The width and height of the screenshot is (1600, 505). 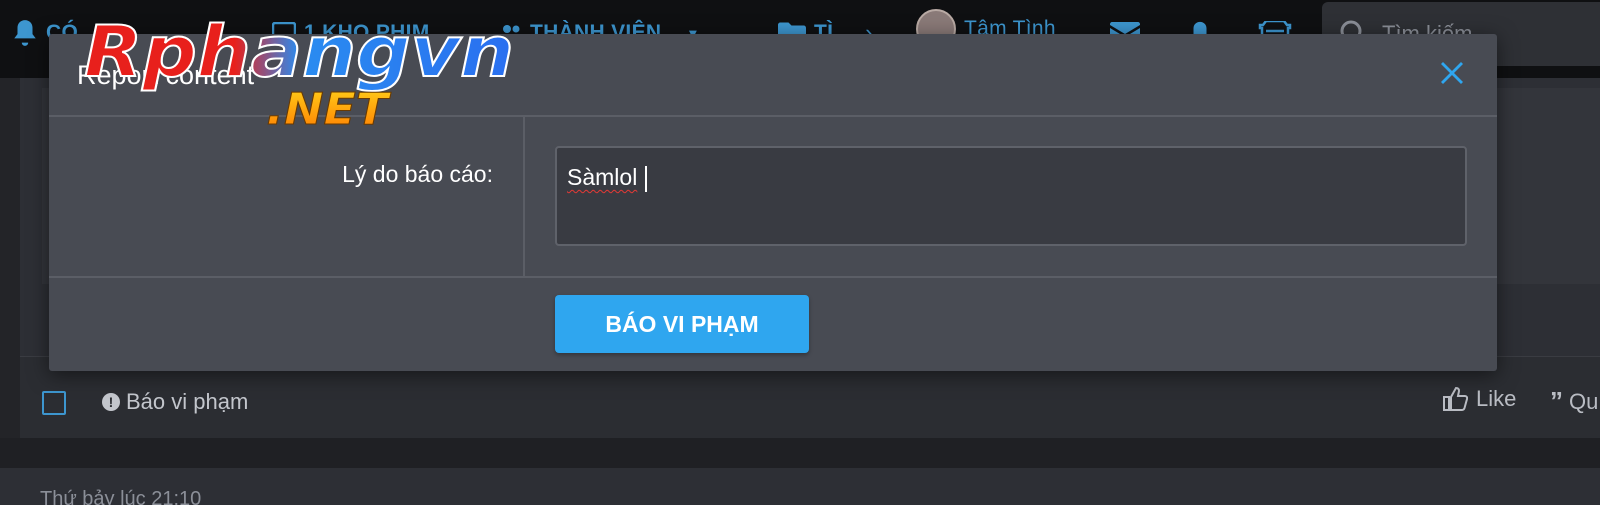 What do you see at coordinates (299, 52) in the screenshot?
I see `svg-text: Rphangvn` at bounding box center [299, 52].